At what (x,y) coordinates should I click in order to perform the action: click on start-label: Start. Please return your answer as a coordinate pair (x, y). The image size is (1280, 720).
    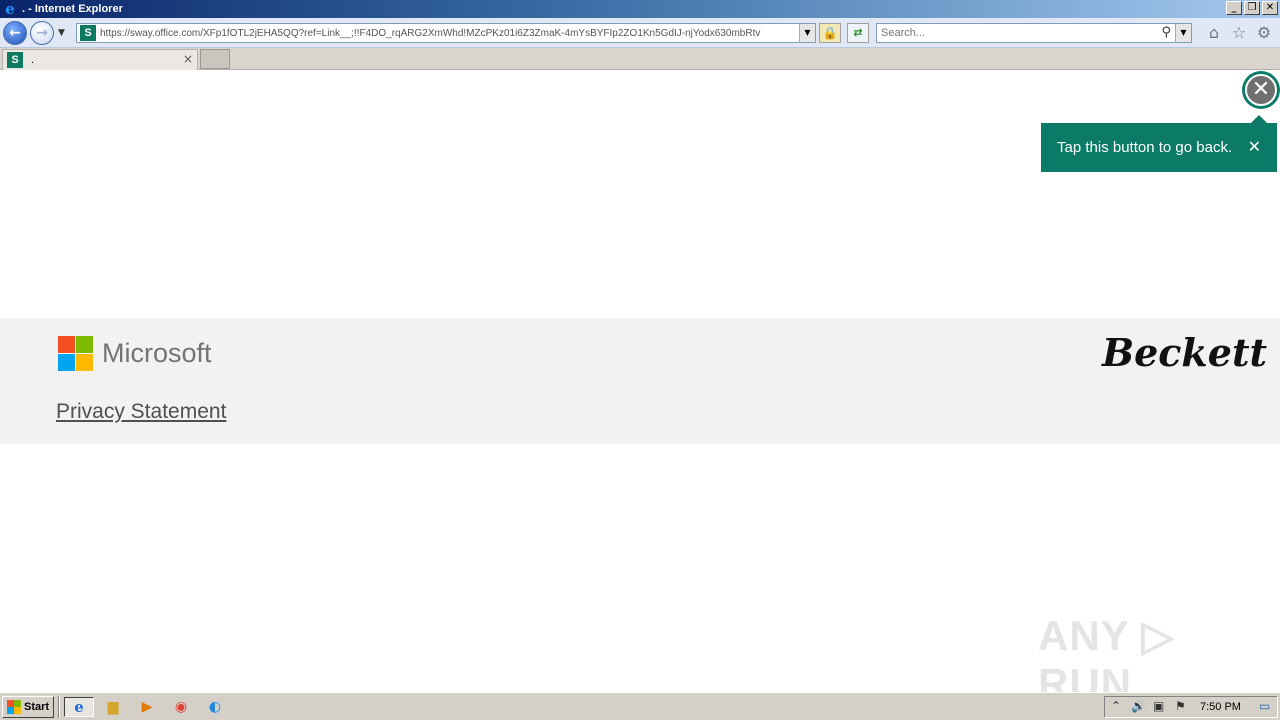
    Looking at the image, I should click on (37, 707).